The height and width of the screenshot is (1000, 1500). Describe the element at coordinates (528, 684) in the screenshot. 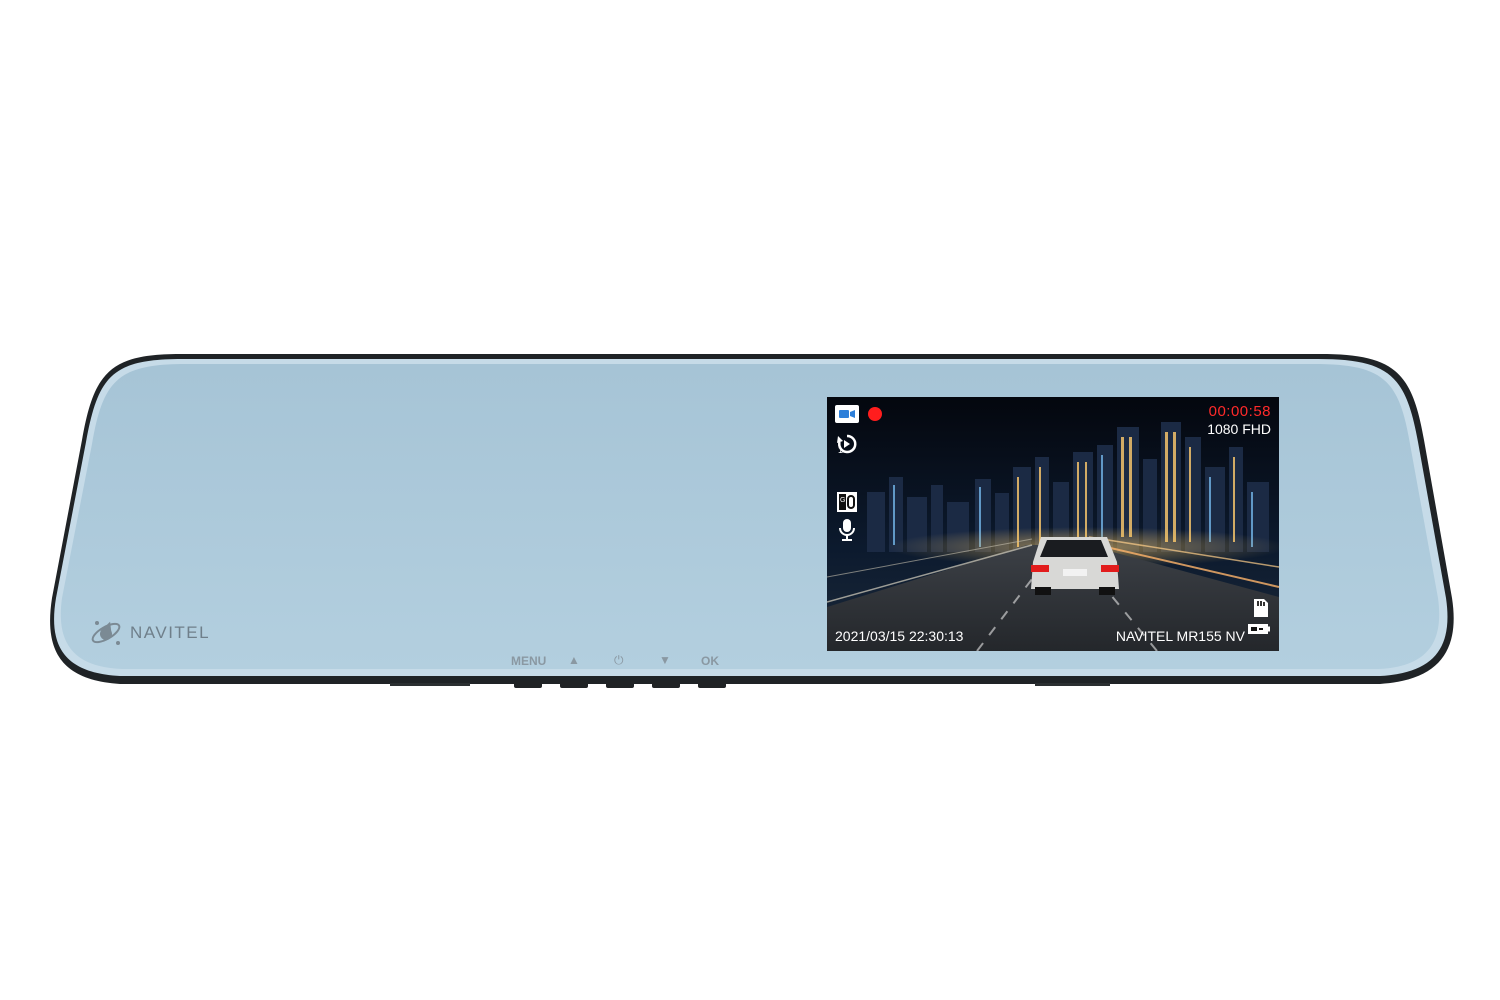

I see `menu-button` at that location.